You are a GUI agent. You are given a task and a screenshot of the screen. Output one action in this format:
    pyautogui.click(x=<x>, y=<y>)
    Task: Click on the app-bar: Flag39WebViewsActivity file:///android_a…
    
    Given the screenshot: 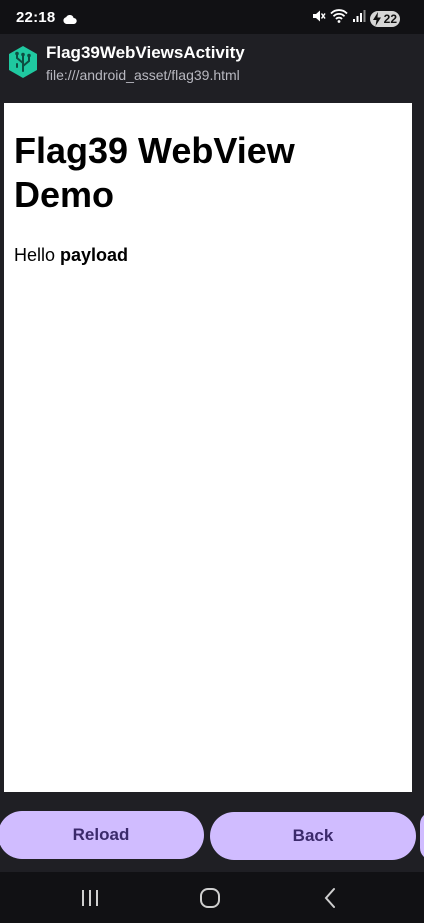 What is the action you would take?
    pyautogui.click(x=212, y=65)
    